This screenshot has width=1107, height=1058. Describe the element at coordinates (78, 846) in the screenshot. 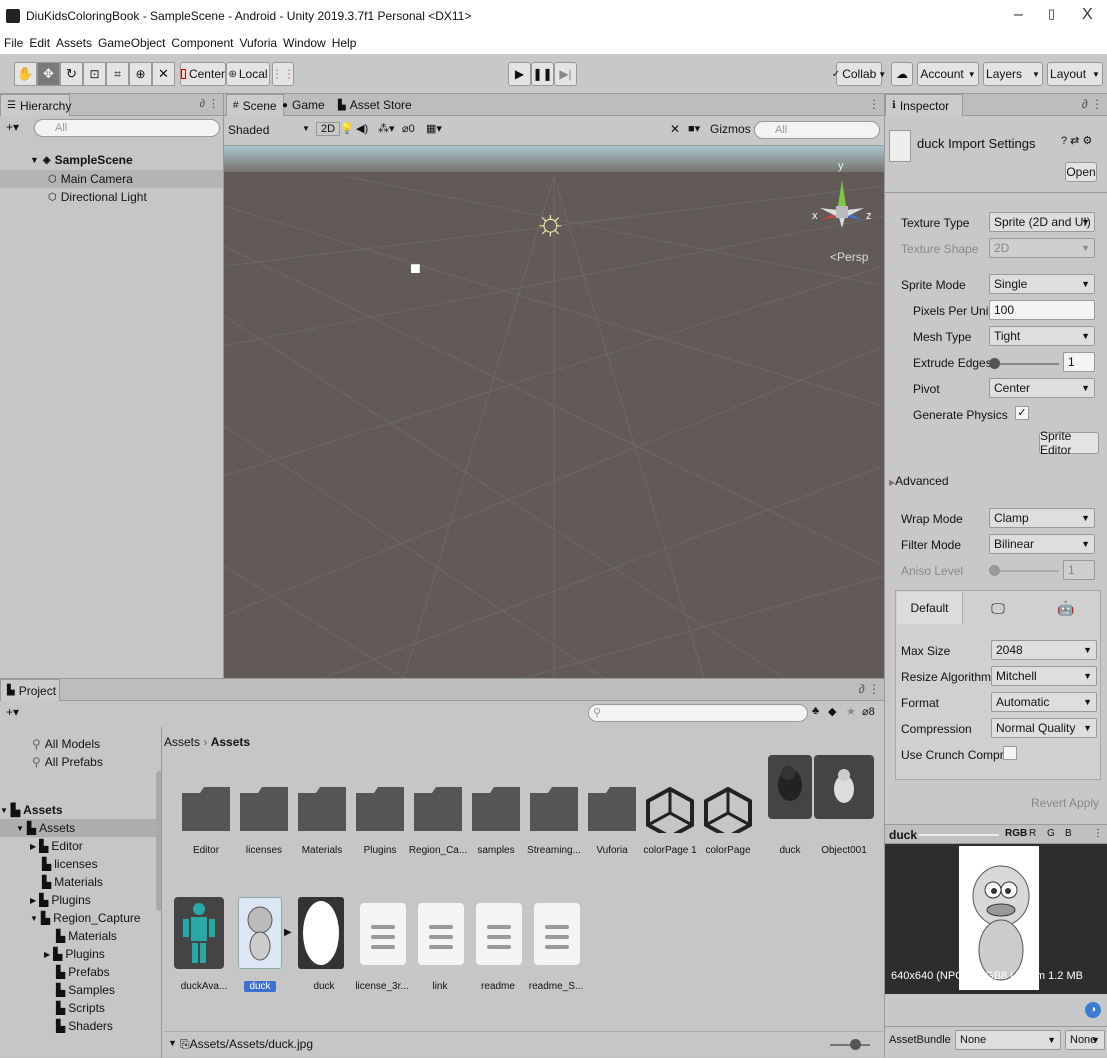

I see `tree-item: ▶ ▙ Editor` at that location.